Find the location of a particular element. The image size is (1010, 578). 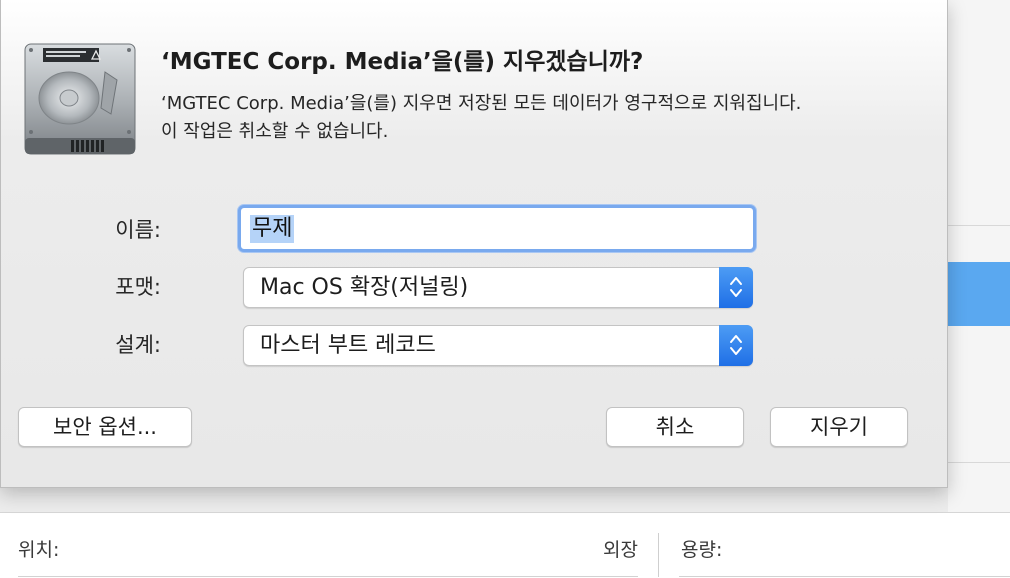

capacity-label: 용량: is located at coordinates (702, 550).